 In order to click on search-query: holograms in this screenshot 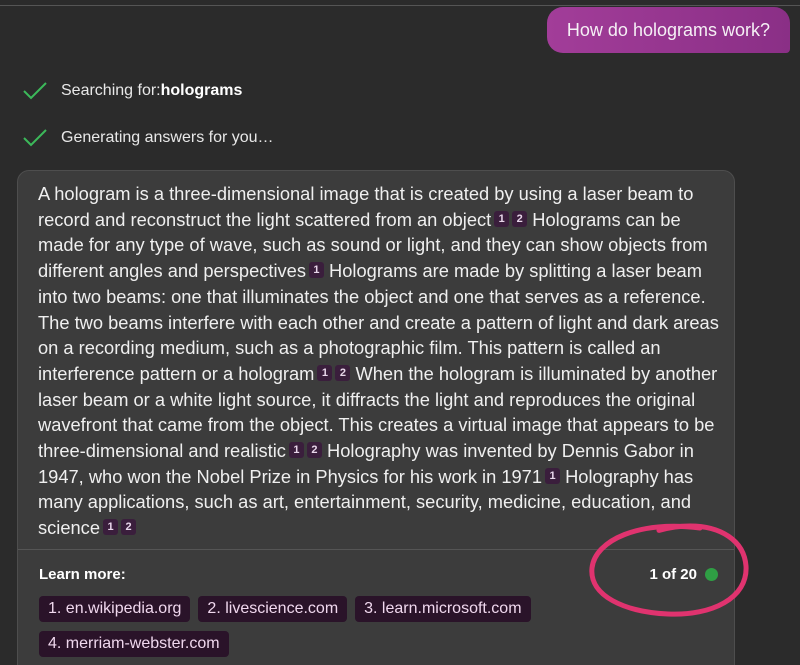, I will do `click(201, 90)`.